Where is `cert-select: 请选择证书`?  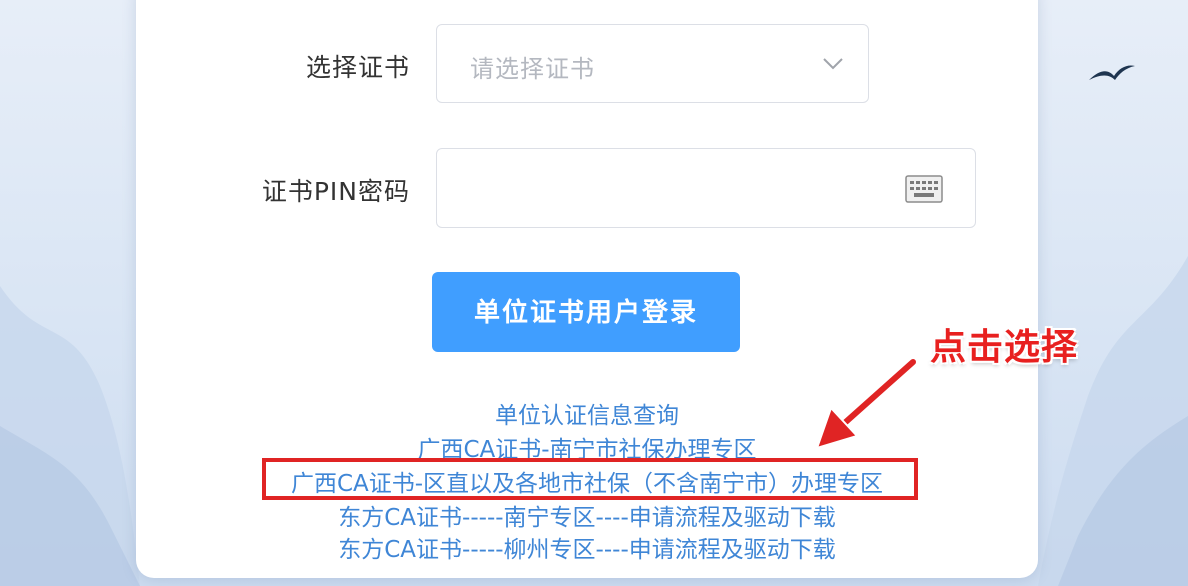
cert-select: 请选择证书 is located at coordinates (652, 63).